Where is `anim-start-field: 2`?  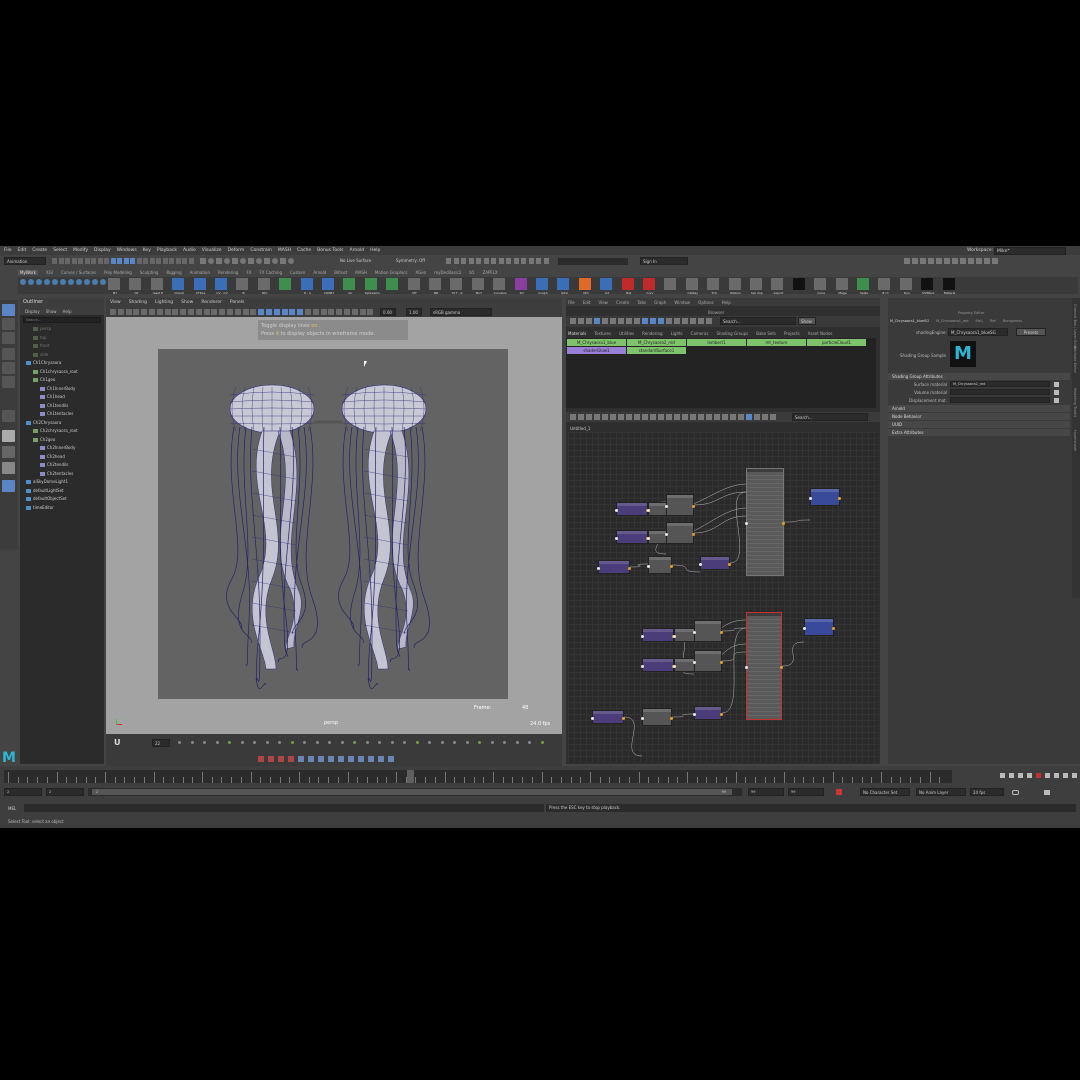
anim-start-field: 2 is located at coordinates (65, 792).